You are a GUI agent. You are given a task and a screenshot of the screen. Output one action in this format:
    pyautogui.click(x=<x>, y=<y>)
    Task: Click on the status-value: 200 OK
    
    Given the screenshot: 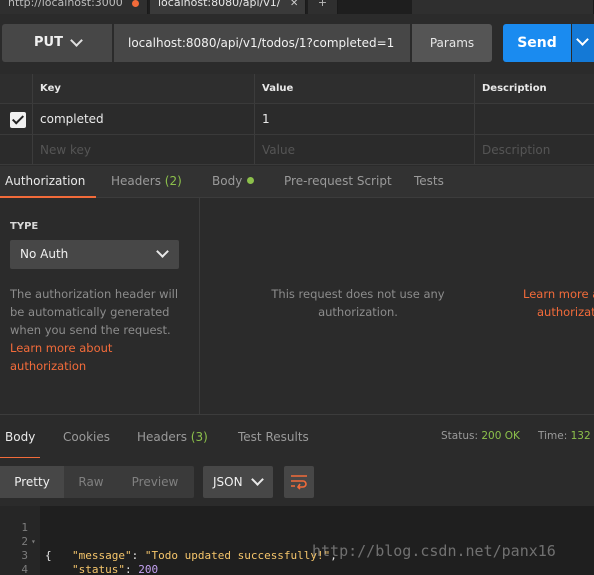 What is the action you would take?
    pyautogui.click(x=500, y=436)
    